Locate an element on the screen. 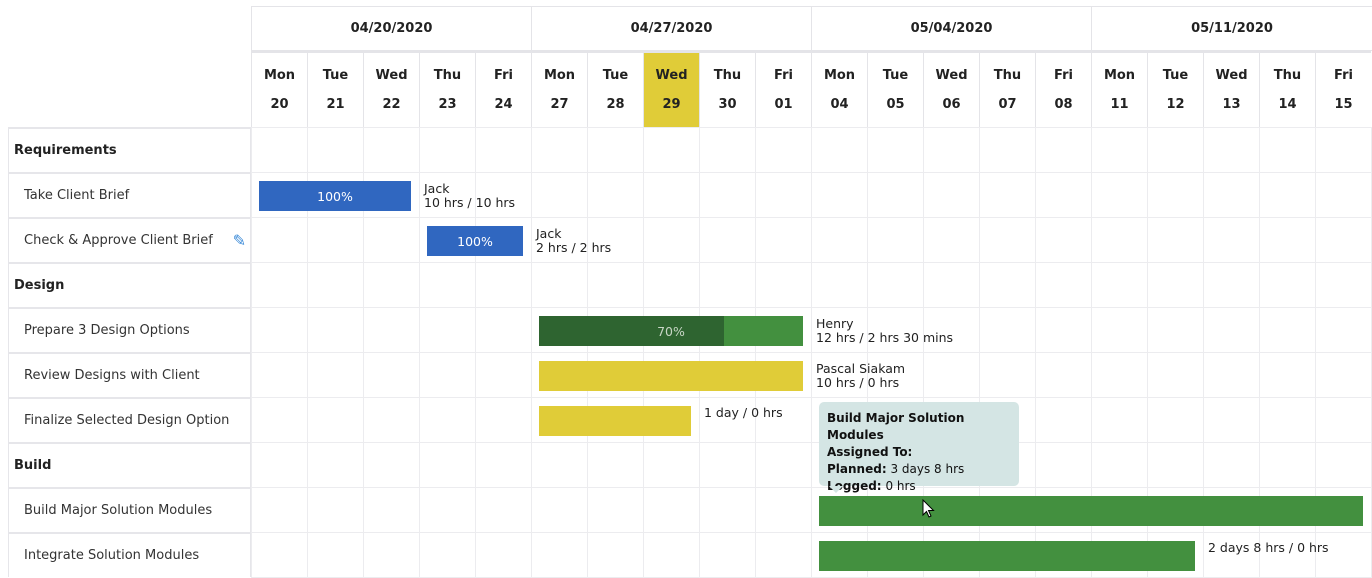 This screenshot has height=578, width=1372. day-header: Fri 15 is located at coordinates (1343, 89).